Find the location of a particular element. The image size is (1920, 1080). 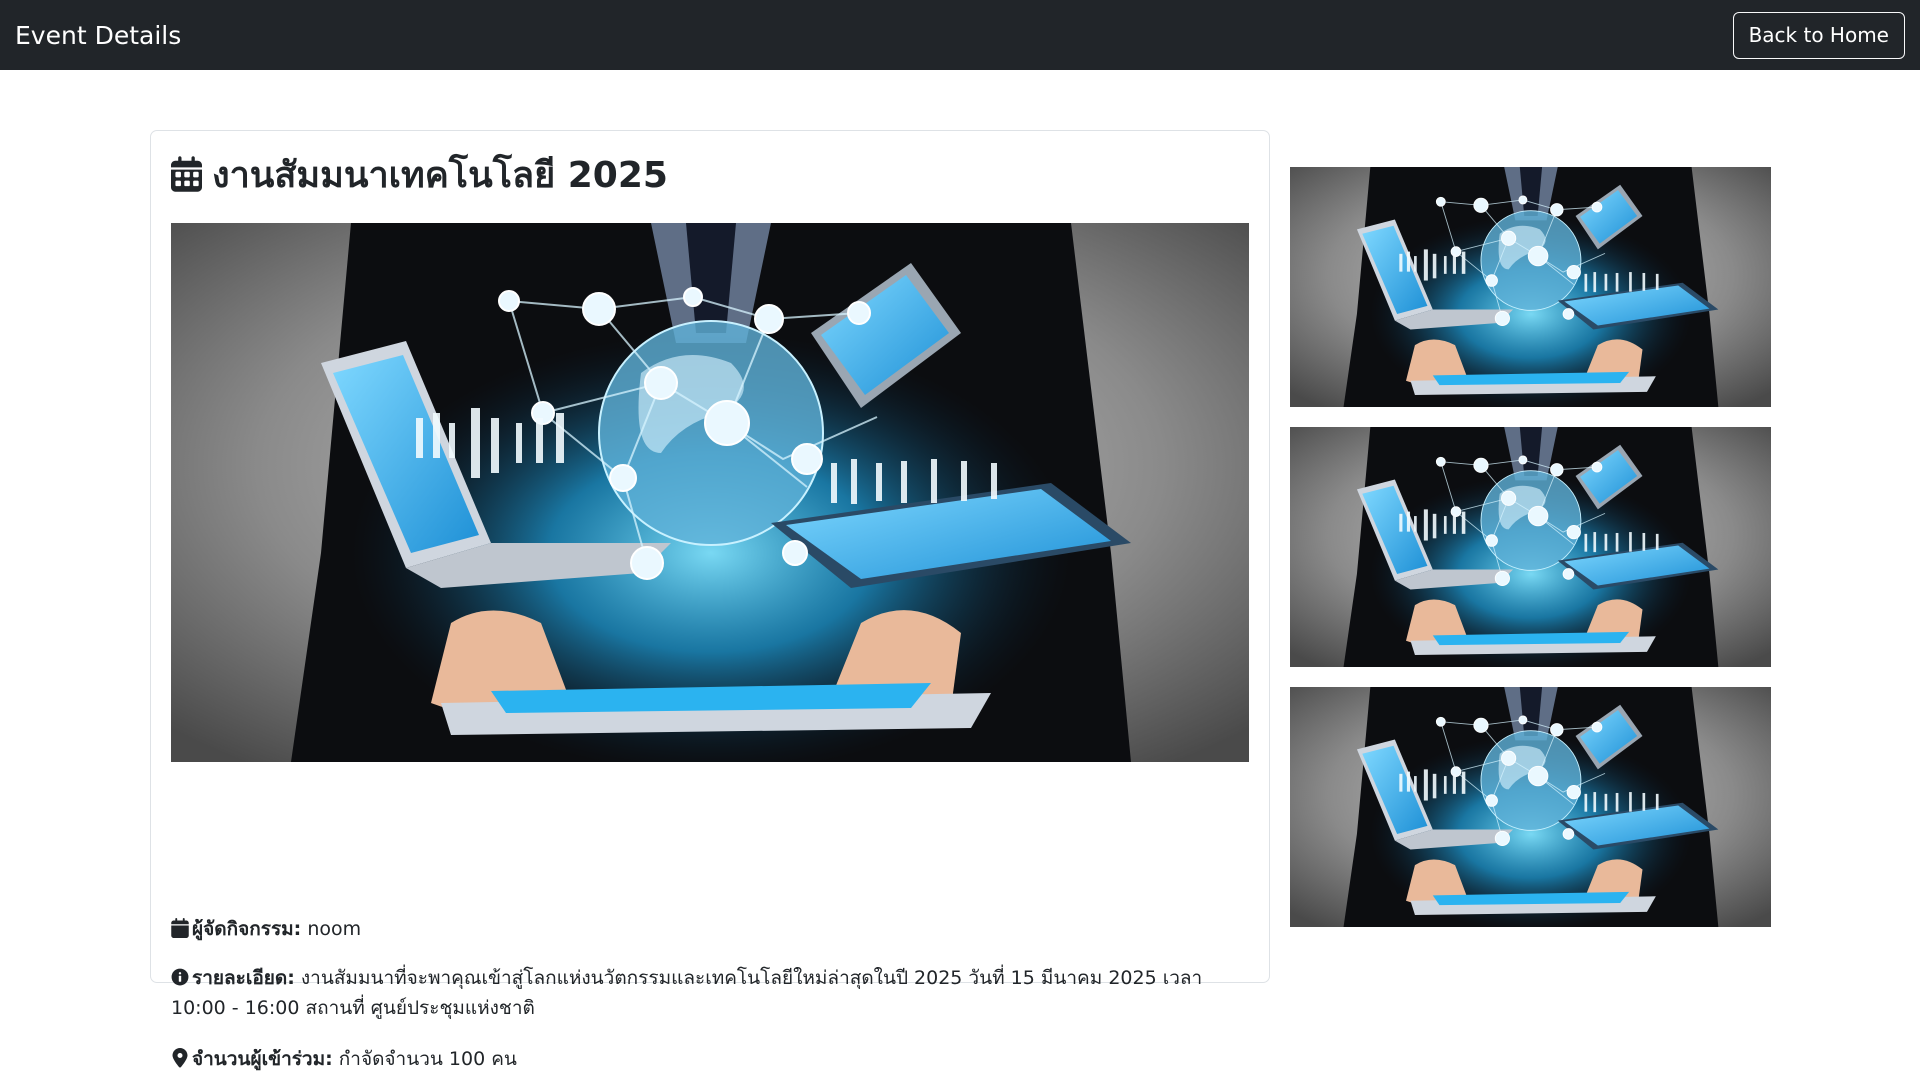

capacity-info: จำนวนผู้เข้าร่วม: กำจัดจำนวน 100 คน is located at coordinates (711, 1059).